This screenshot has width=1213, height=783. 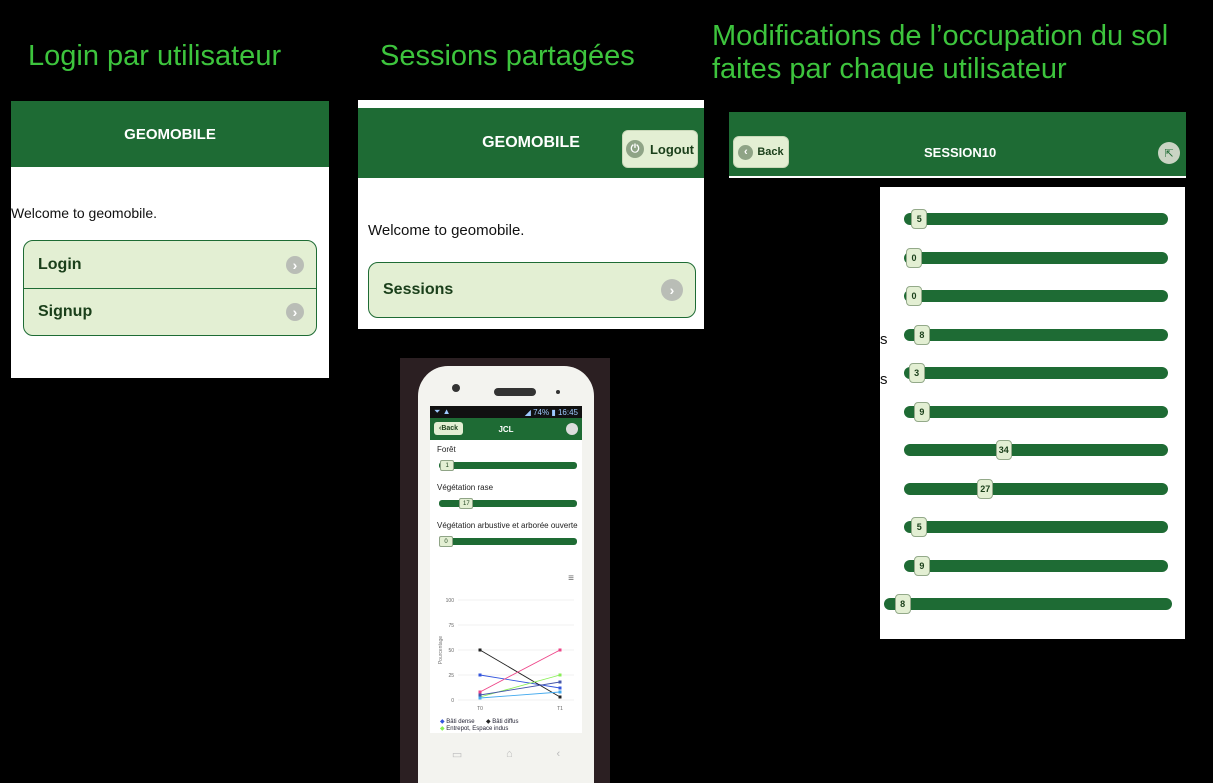 What do you see at coordinates (672, 149) in the screenshot?
I see `logout-label: Logout` at bounding box center [672, 149].